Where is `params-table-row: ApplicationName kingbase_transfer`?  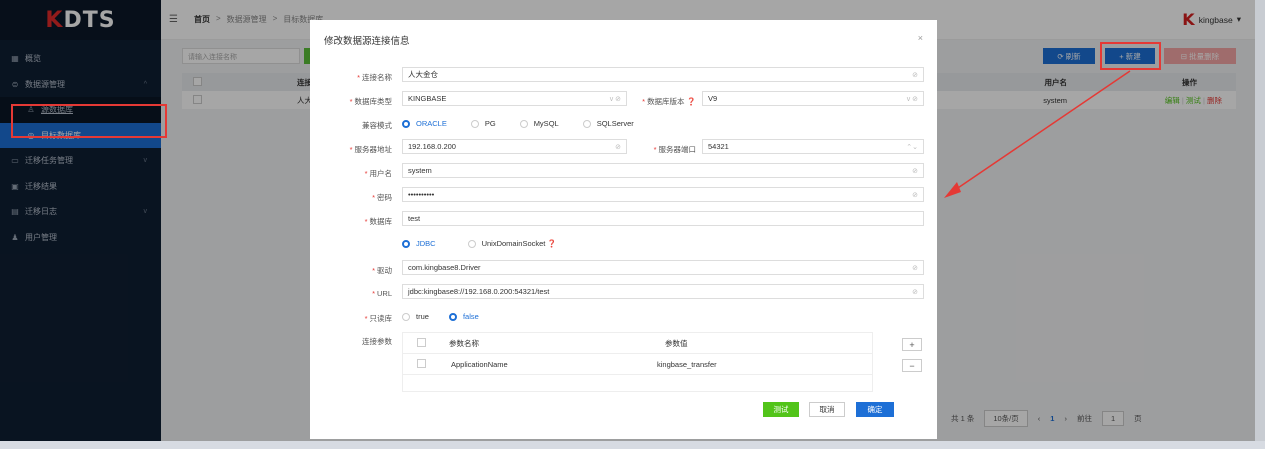
params-table-row: ApplicationName kingbase_transfer is located at coordinates (637, 364).